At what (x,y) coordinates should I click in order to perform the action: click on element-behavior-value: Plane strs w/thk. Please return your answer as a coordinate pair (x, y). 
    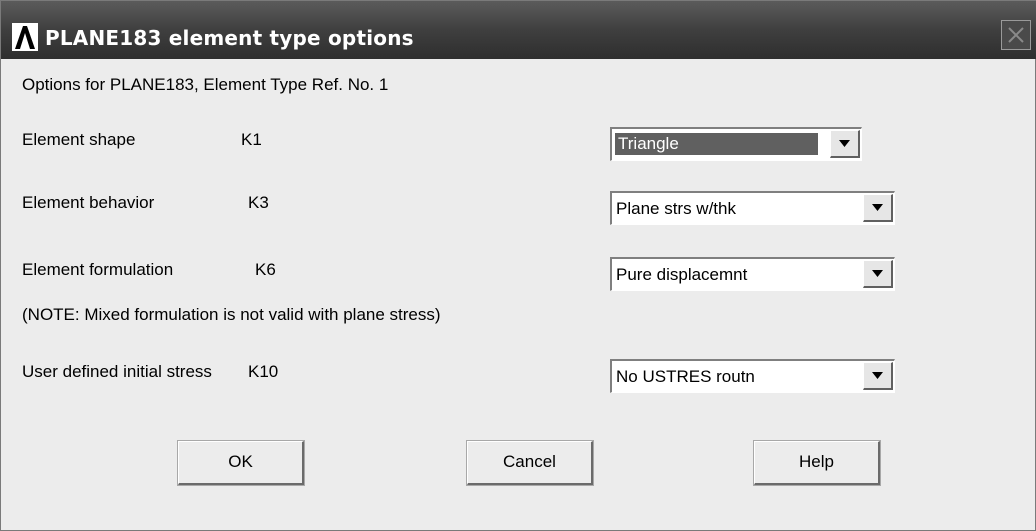
    Looking at the image, I should click on (676, 208).